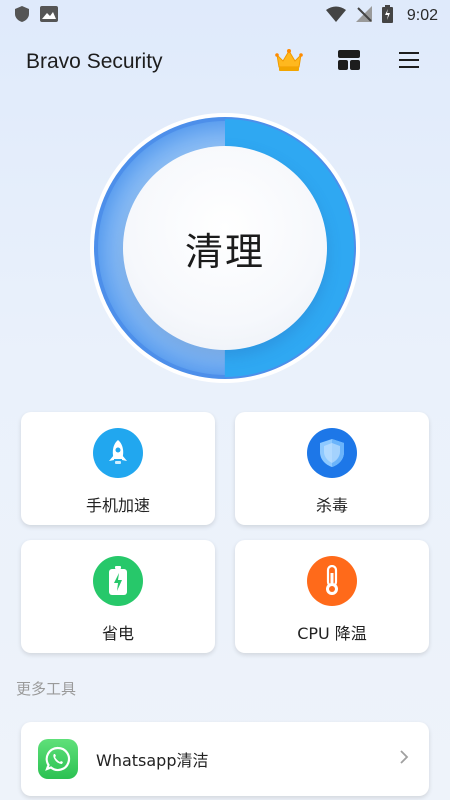  I want to click on app-header: Bravo Security, so click(225, 62).